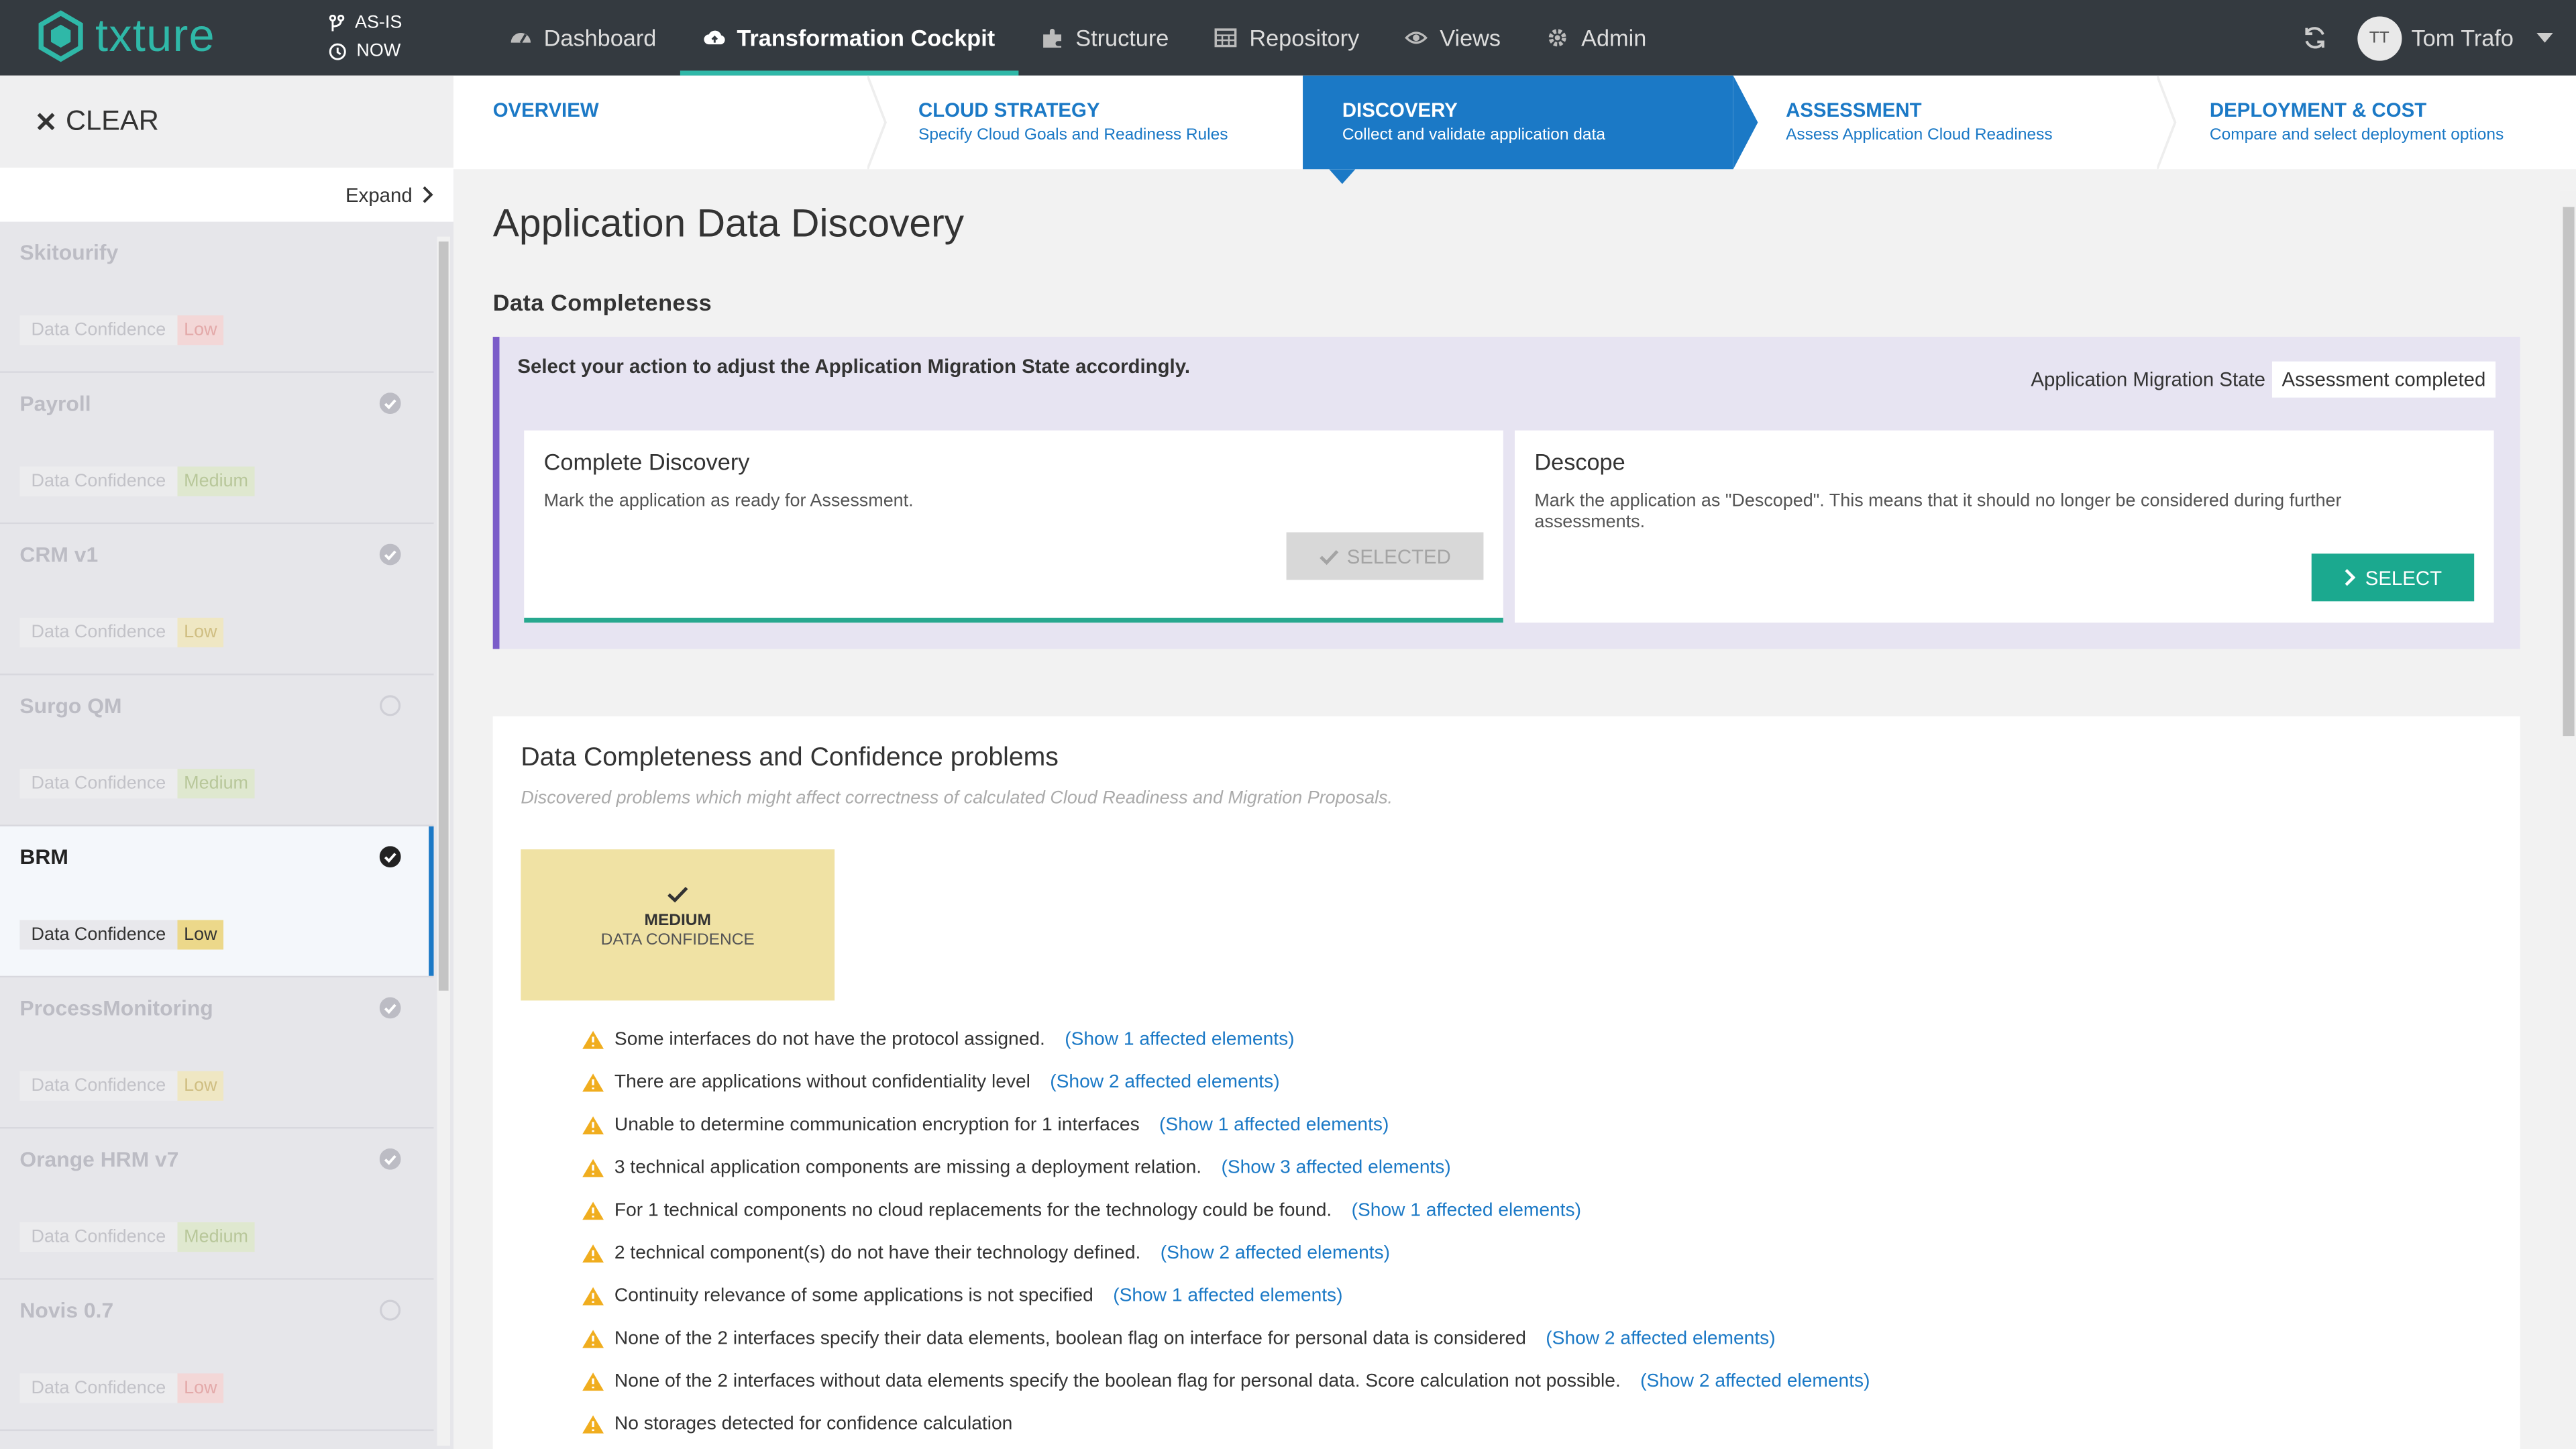  I want to click on list-item: Skitourify Data Confidence Low, so click(217, 297).